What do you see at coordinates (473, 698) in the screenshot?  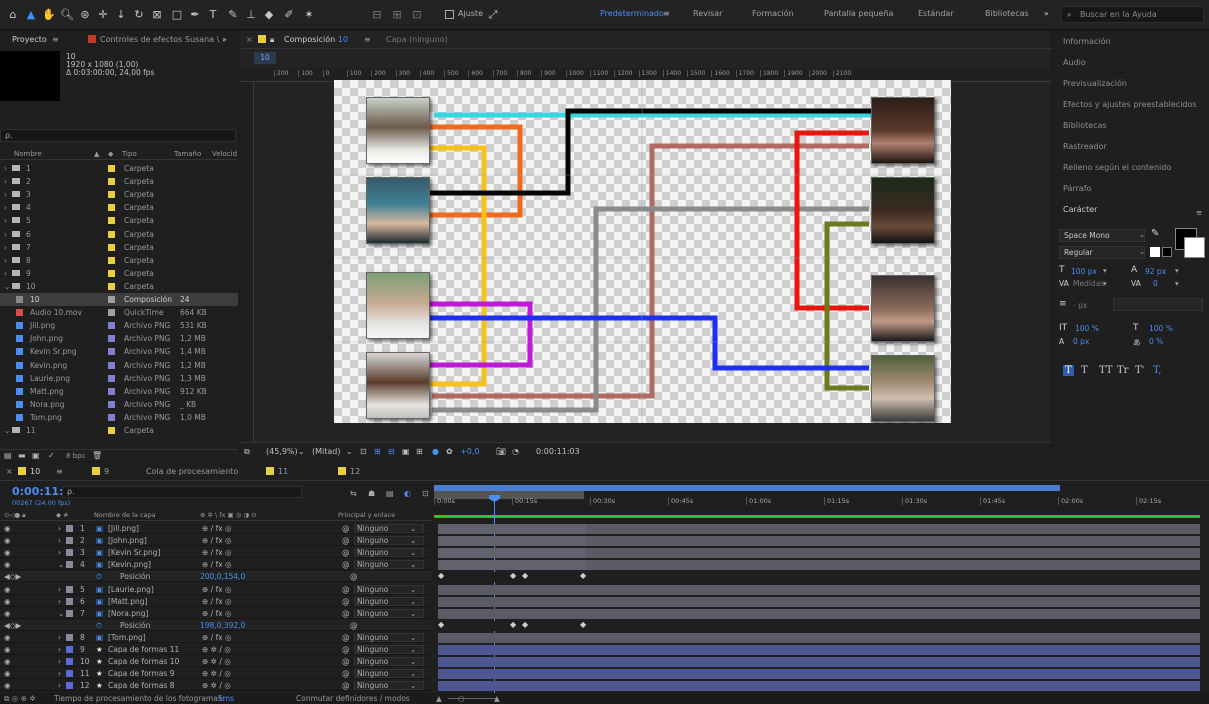 I see `zoom-slider-track` at bounding box center [473, 698].